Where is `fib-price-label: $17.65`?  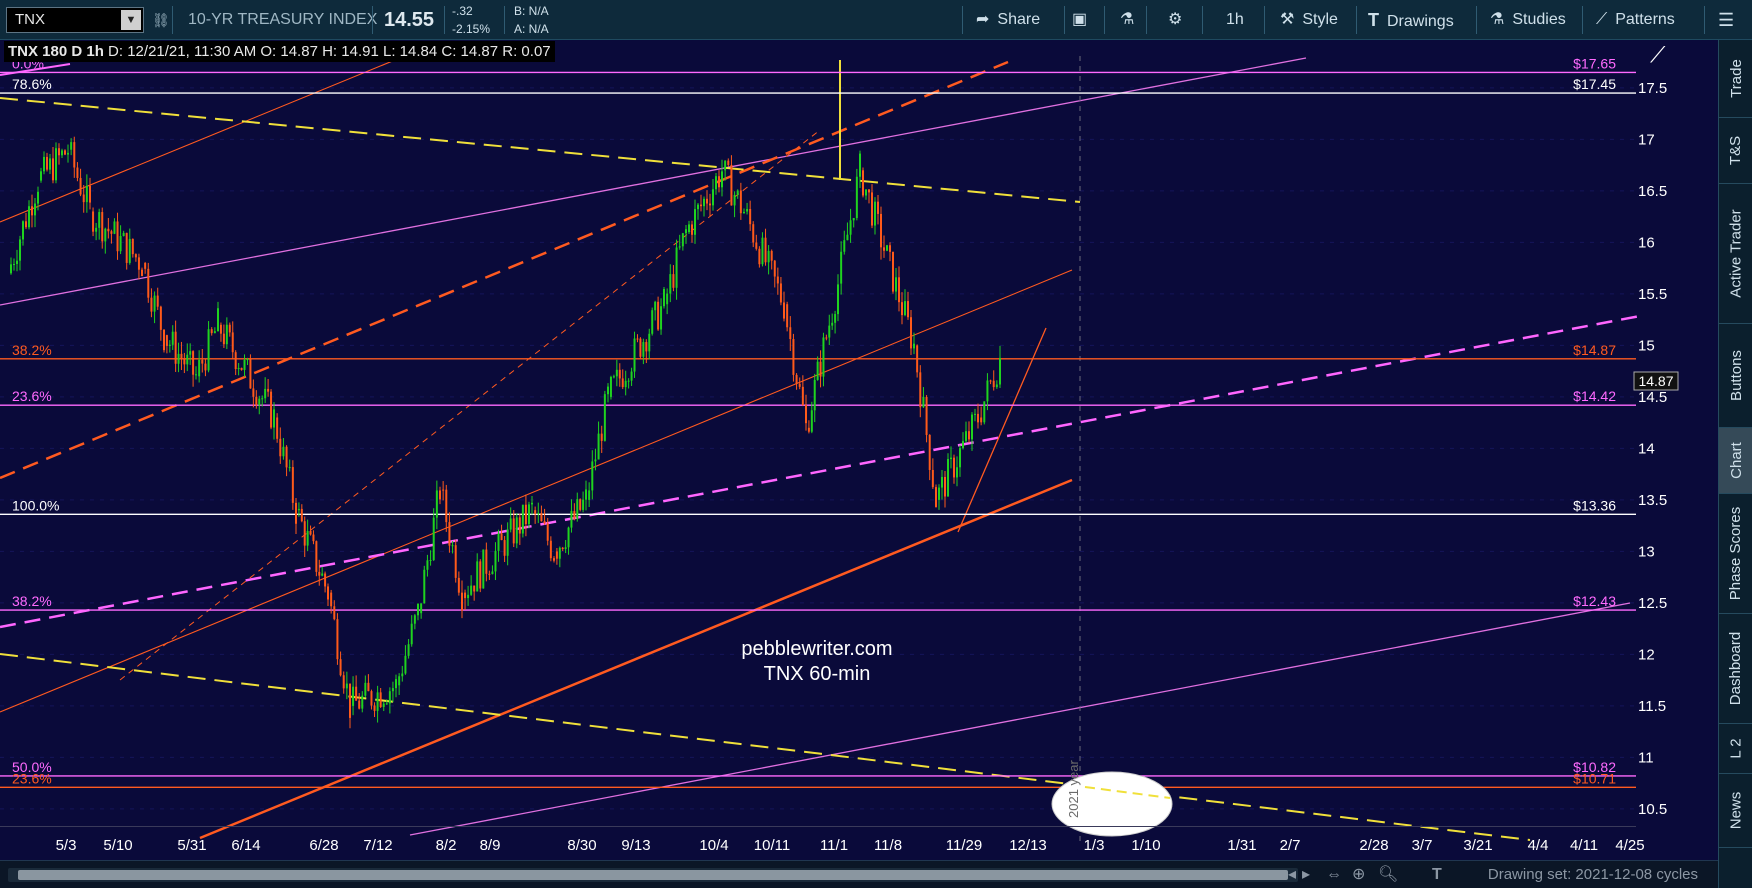 fib-price-label: $17.65 is located at coordinates (1594, 63).